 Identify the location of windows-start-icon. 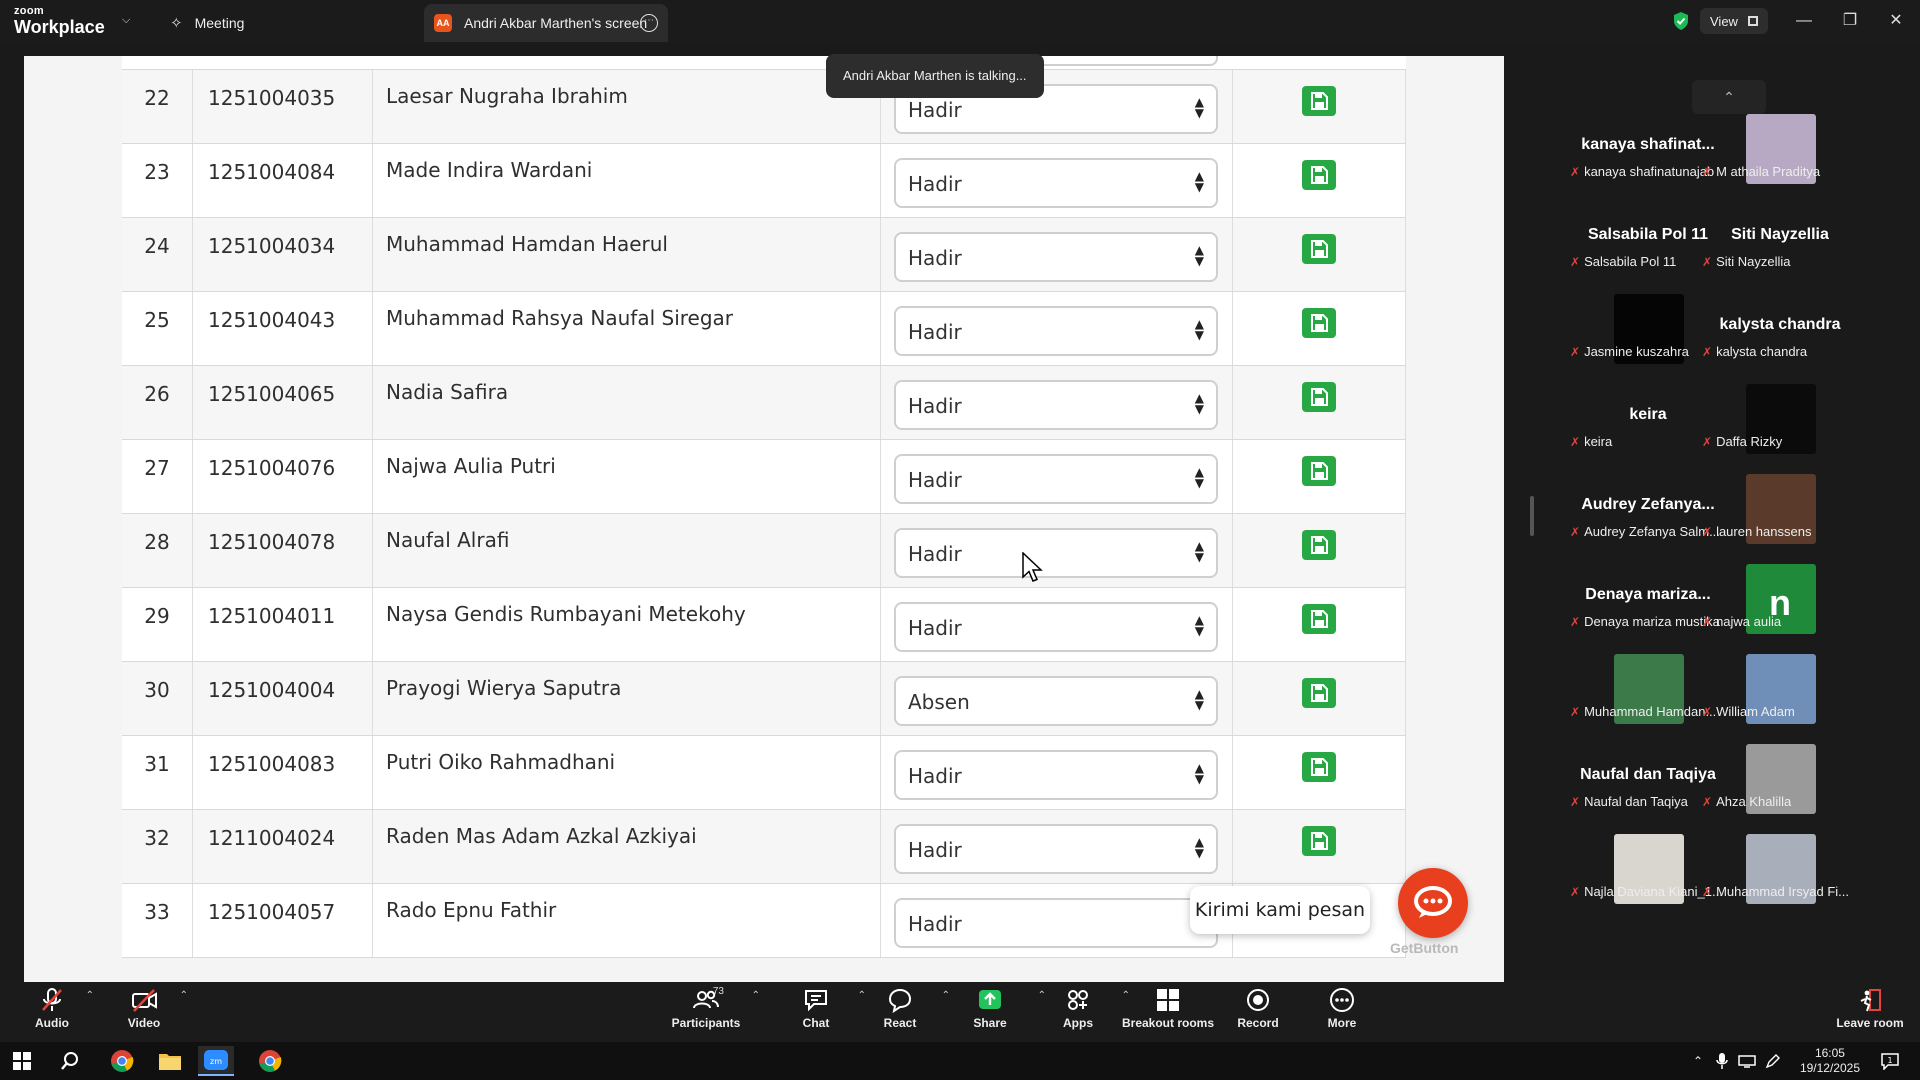
(22, 1061).